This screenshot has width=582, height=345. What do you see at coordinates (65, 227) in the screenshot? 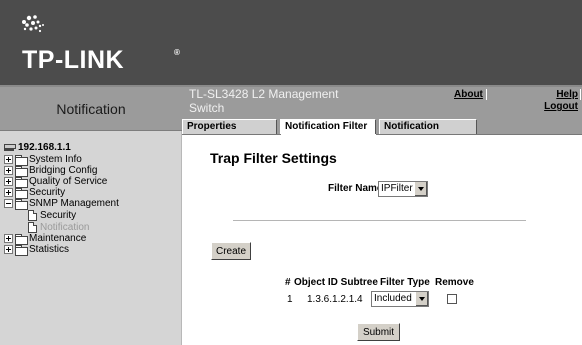
I see `sidebar-item-label: Notification` at bounding box center [65, 227].